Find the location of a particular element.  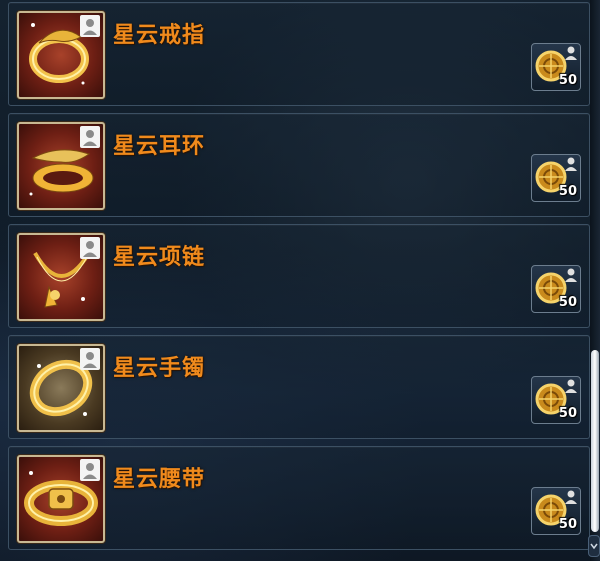

chevron-down-icon is located at coordinates (594, 546).